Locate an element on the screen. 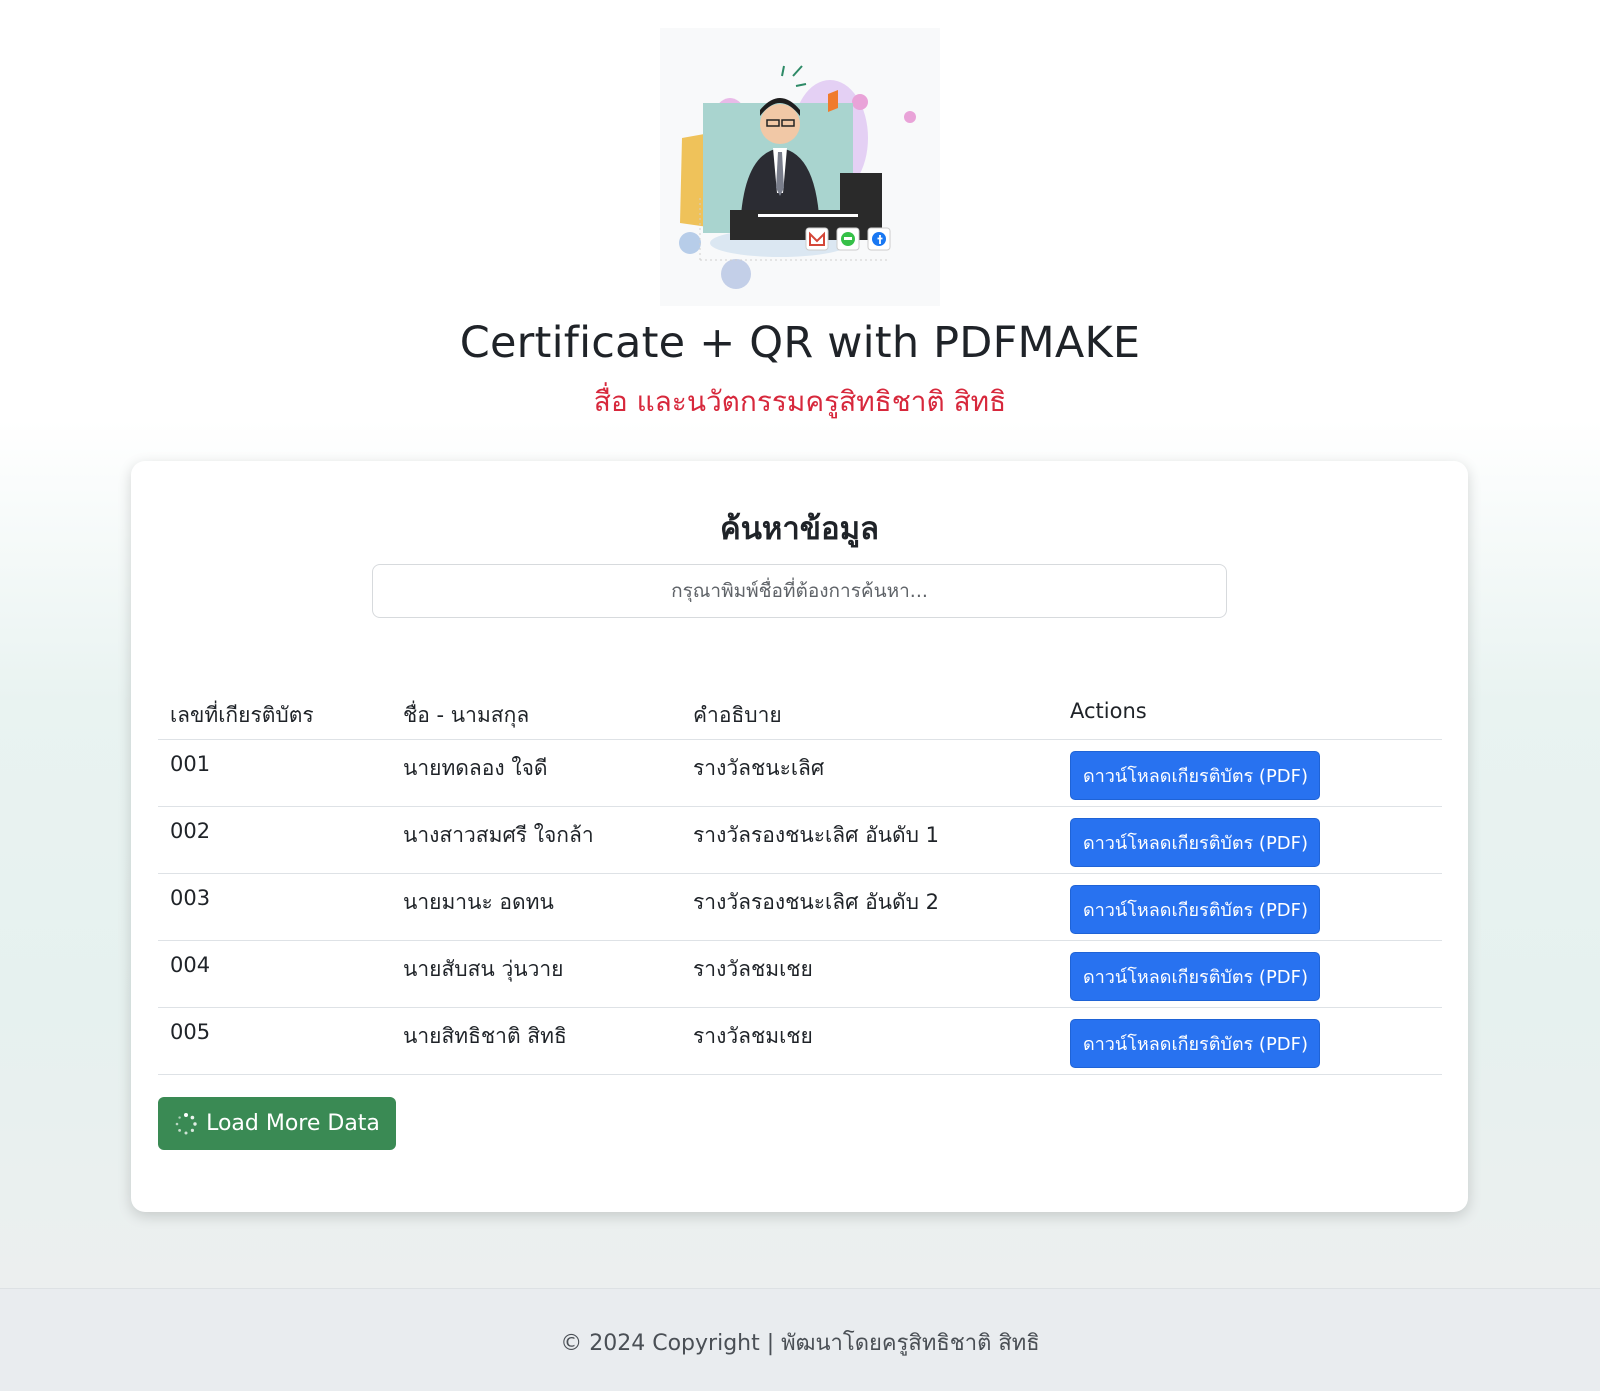  facebook-icon is located at coordinates (879, 239).